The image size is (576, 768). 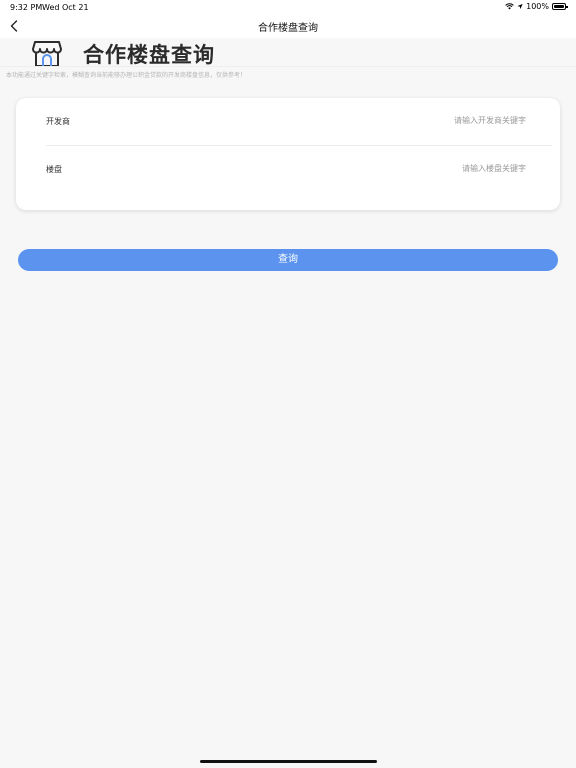 What do you see at coordinates (126, 75) in the screenshot?
I see `page-description: 本功能通过关键字检索，模糊查询当前能够办理公积金贷款的开发商楼盘信息，仅供参考！` at bounding box center [126, 75].